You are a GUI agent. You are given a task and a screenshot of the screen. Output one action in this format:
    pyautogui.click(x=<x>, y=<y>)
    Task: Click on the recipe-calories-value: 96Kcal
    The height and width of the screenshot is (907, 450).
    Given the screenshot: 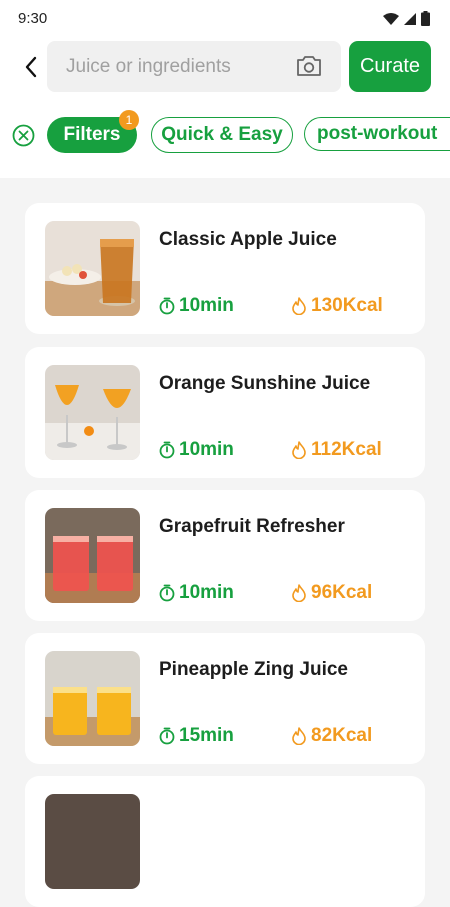 What is the action you would take?
    pyautogui.click(x=342, y=592)
    